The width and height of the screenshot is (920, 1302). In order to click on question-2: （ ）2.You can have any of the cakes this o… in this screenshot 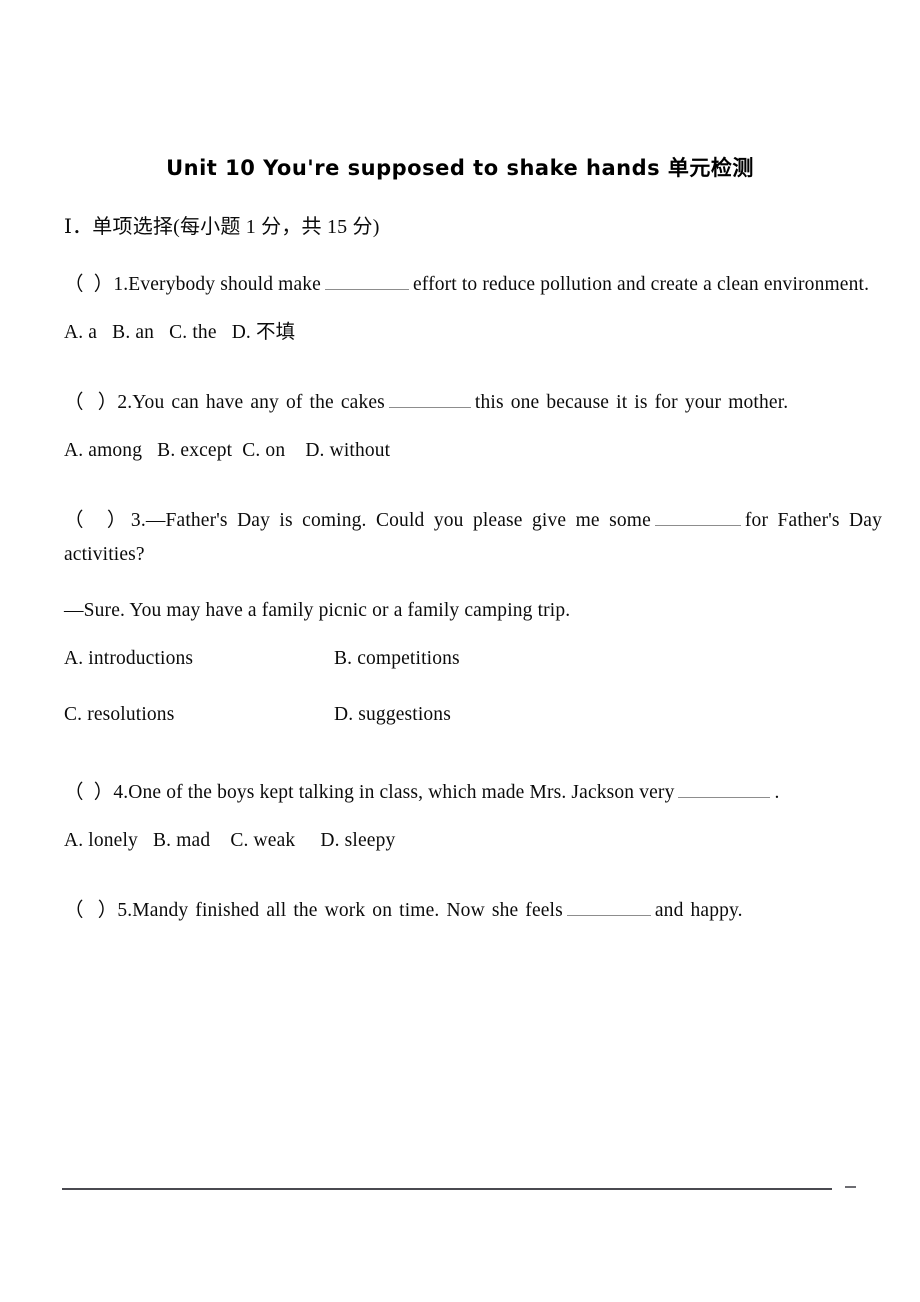, I will do `click(473, 427)`.